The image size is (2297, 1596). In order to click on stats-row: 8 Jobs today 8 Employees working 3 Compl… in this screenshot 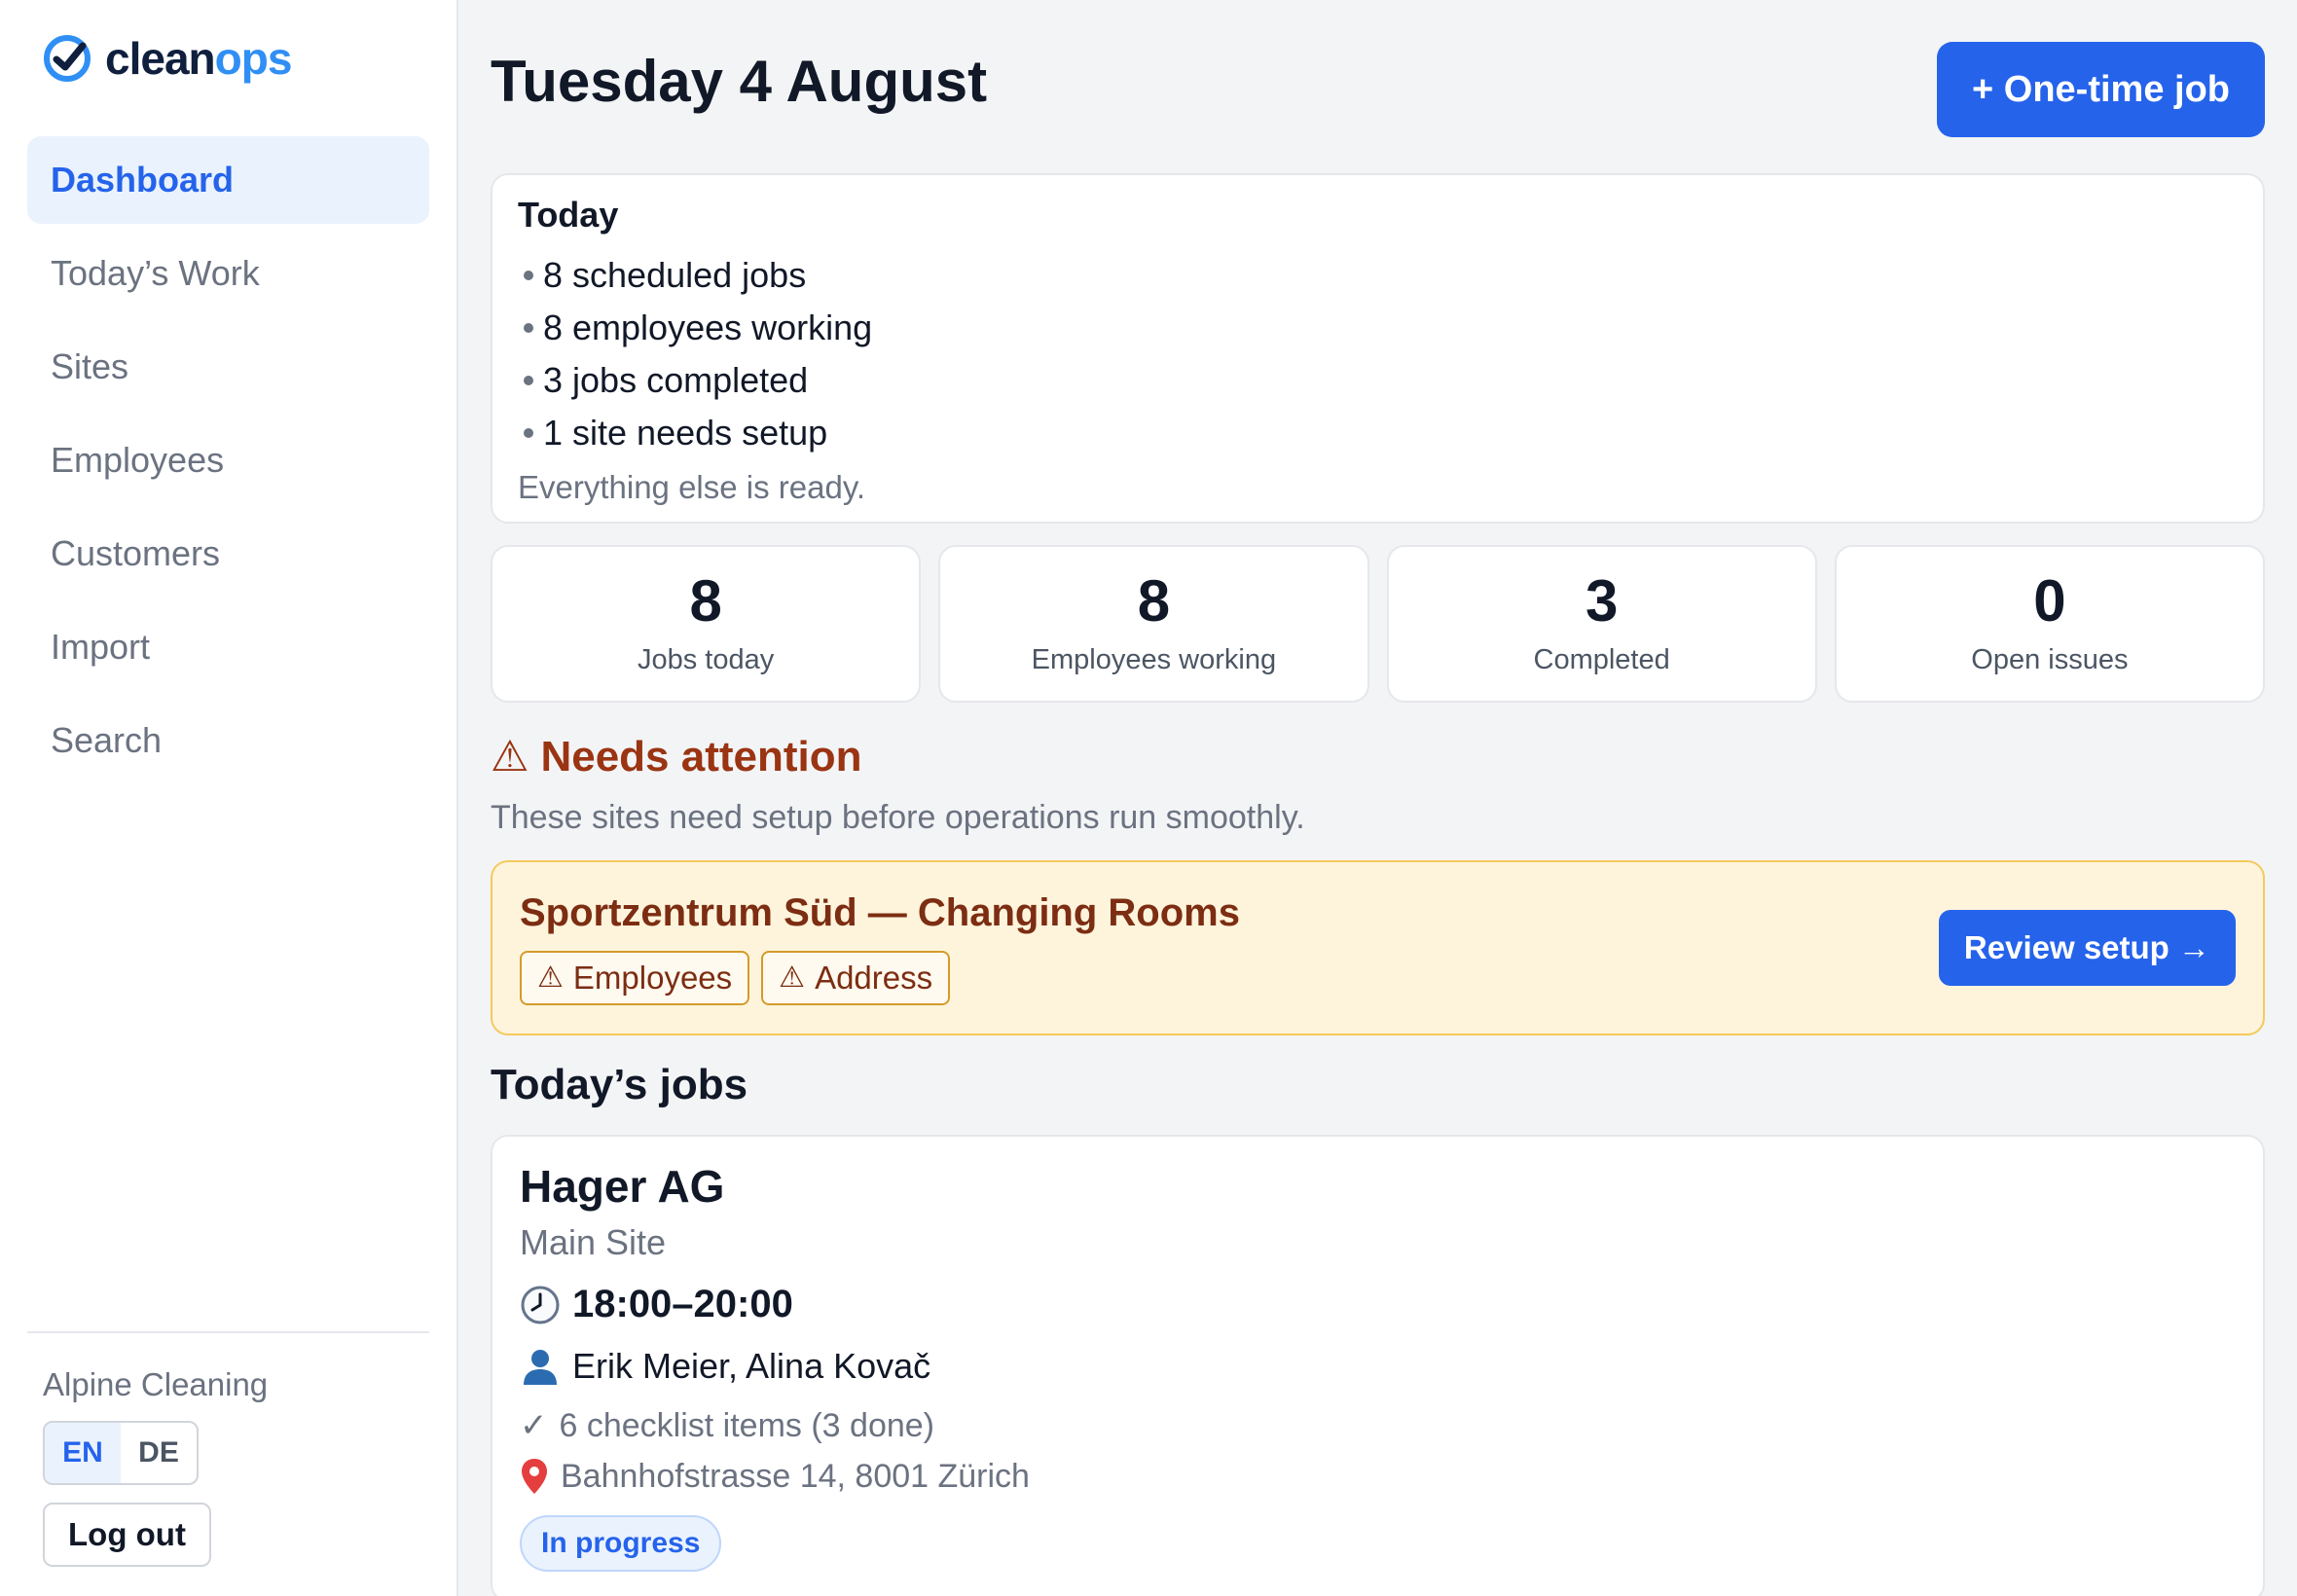, I will do `click(1378, 624)`.